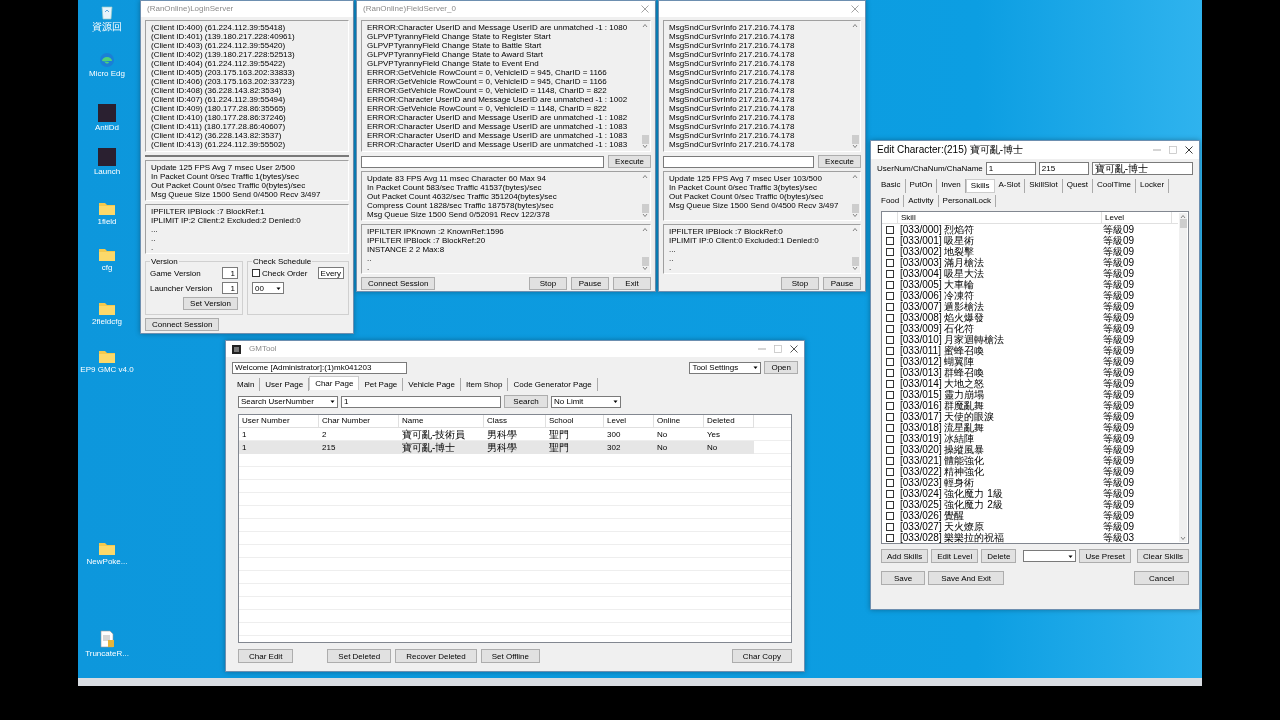 The image size is (1280, 720). What do you see at coordinates (1000, 217) in the screenshot?
I see `column-header: Skill` at bounding box center [1000, 217].